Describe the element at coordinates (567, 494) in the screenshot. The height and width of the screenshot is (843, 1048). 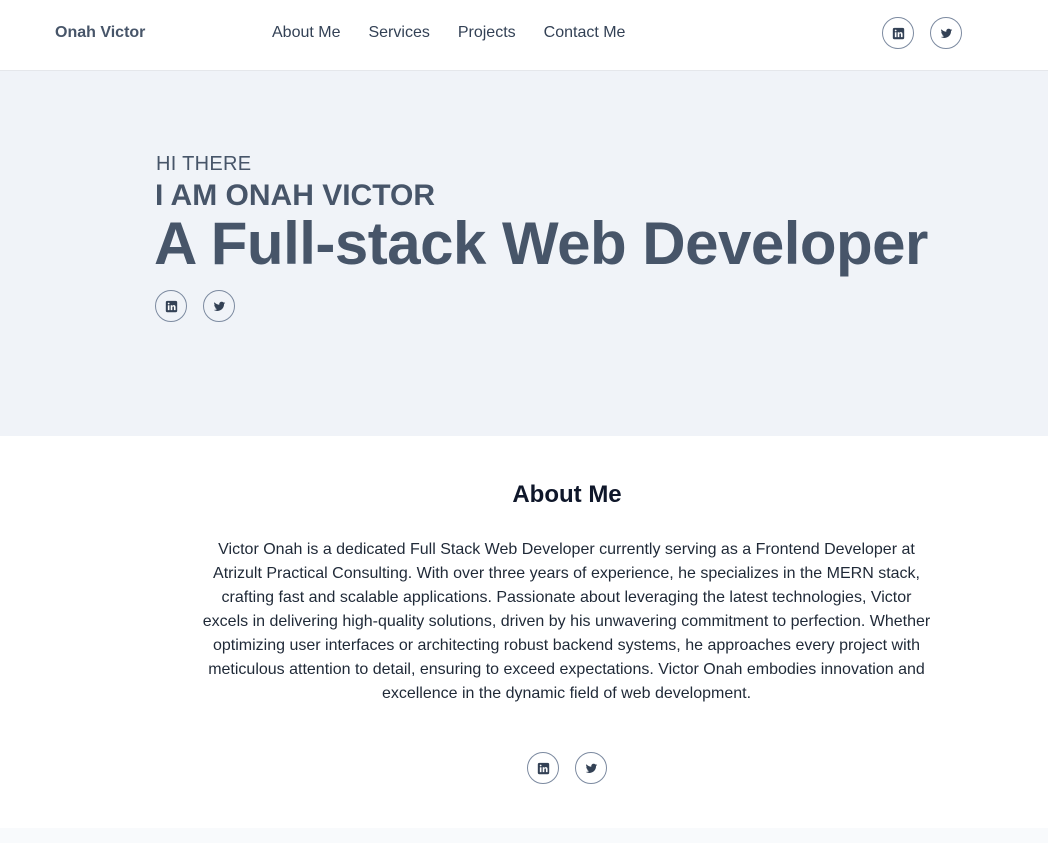
I see `about-heading: About Me` at that location.